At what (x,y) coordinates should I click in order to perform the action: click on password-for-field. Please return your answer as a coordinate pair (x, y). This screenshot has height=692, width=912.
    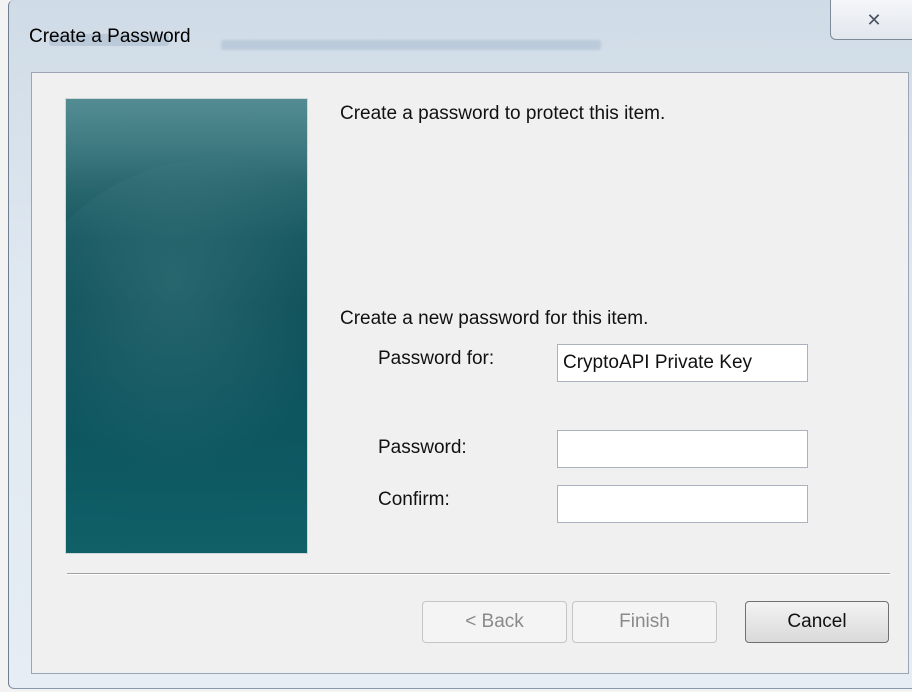
    Looking at the image, I should click on (682, 363).